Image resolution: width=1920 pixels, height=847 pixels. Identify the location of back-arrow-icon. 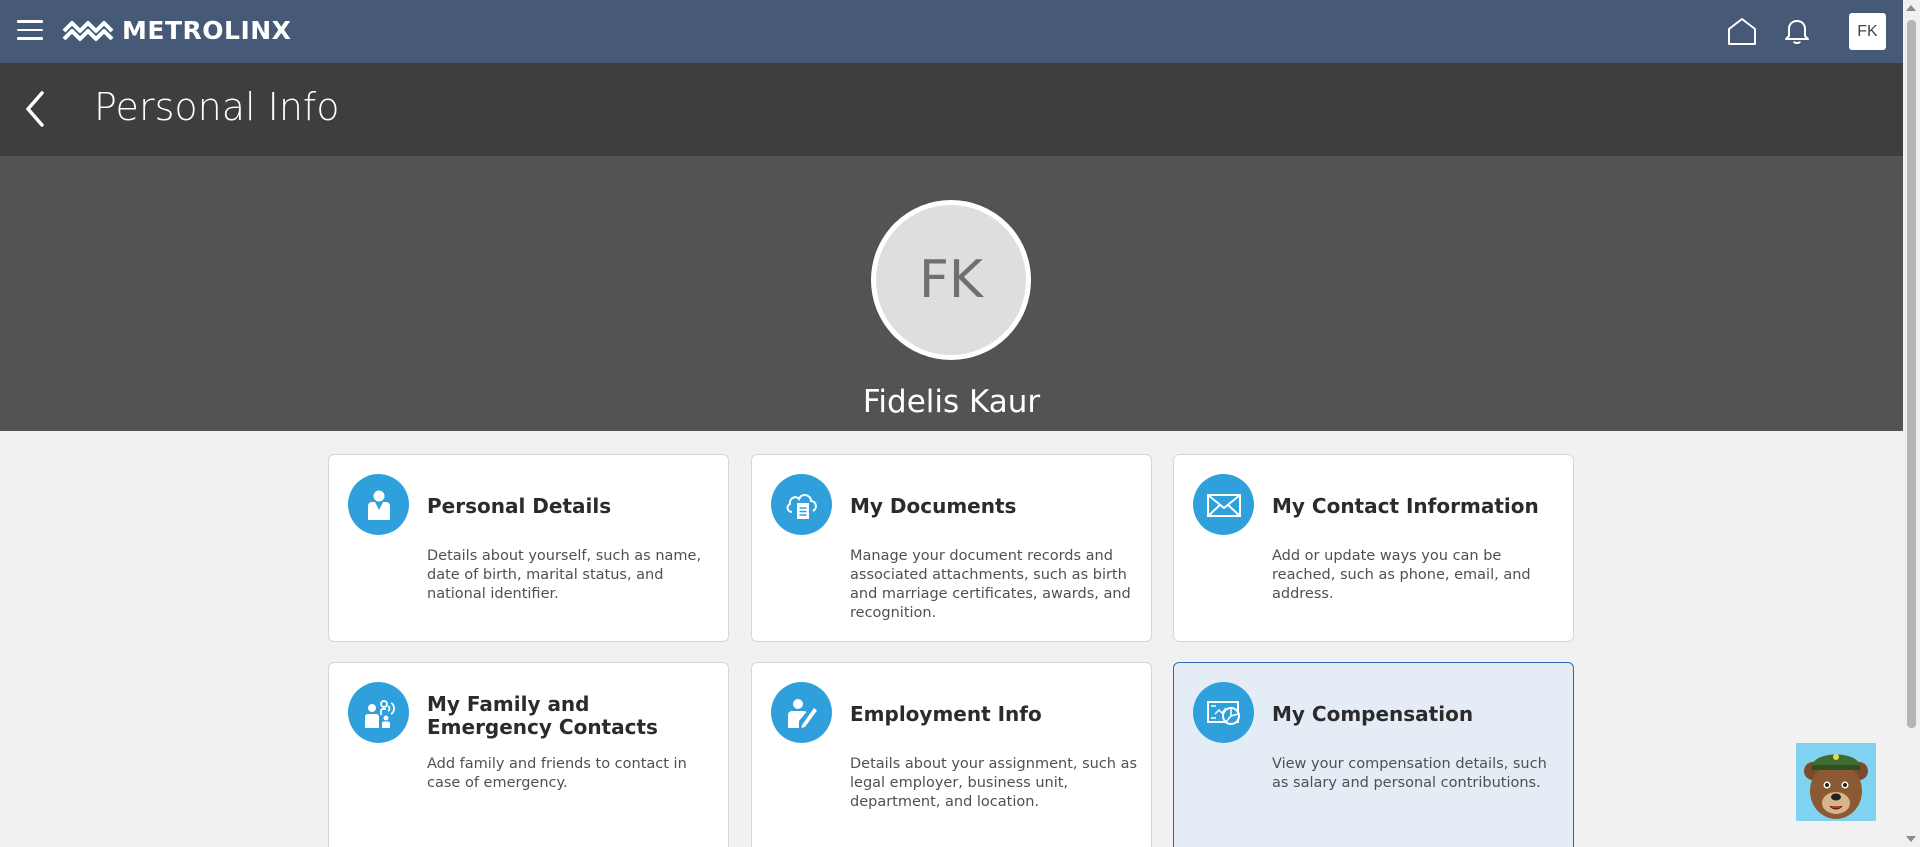
(36, 109).